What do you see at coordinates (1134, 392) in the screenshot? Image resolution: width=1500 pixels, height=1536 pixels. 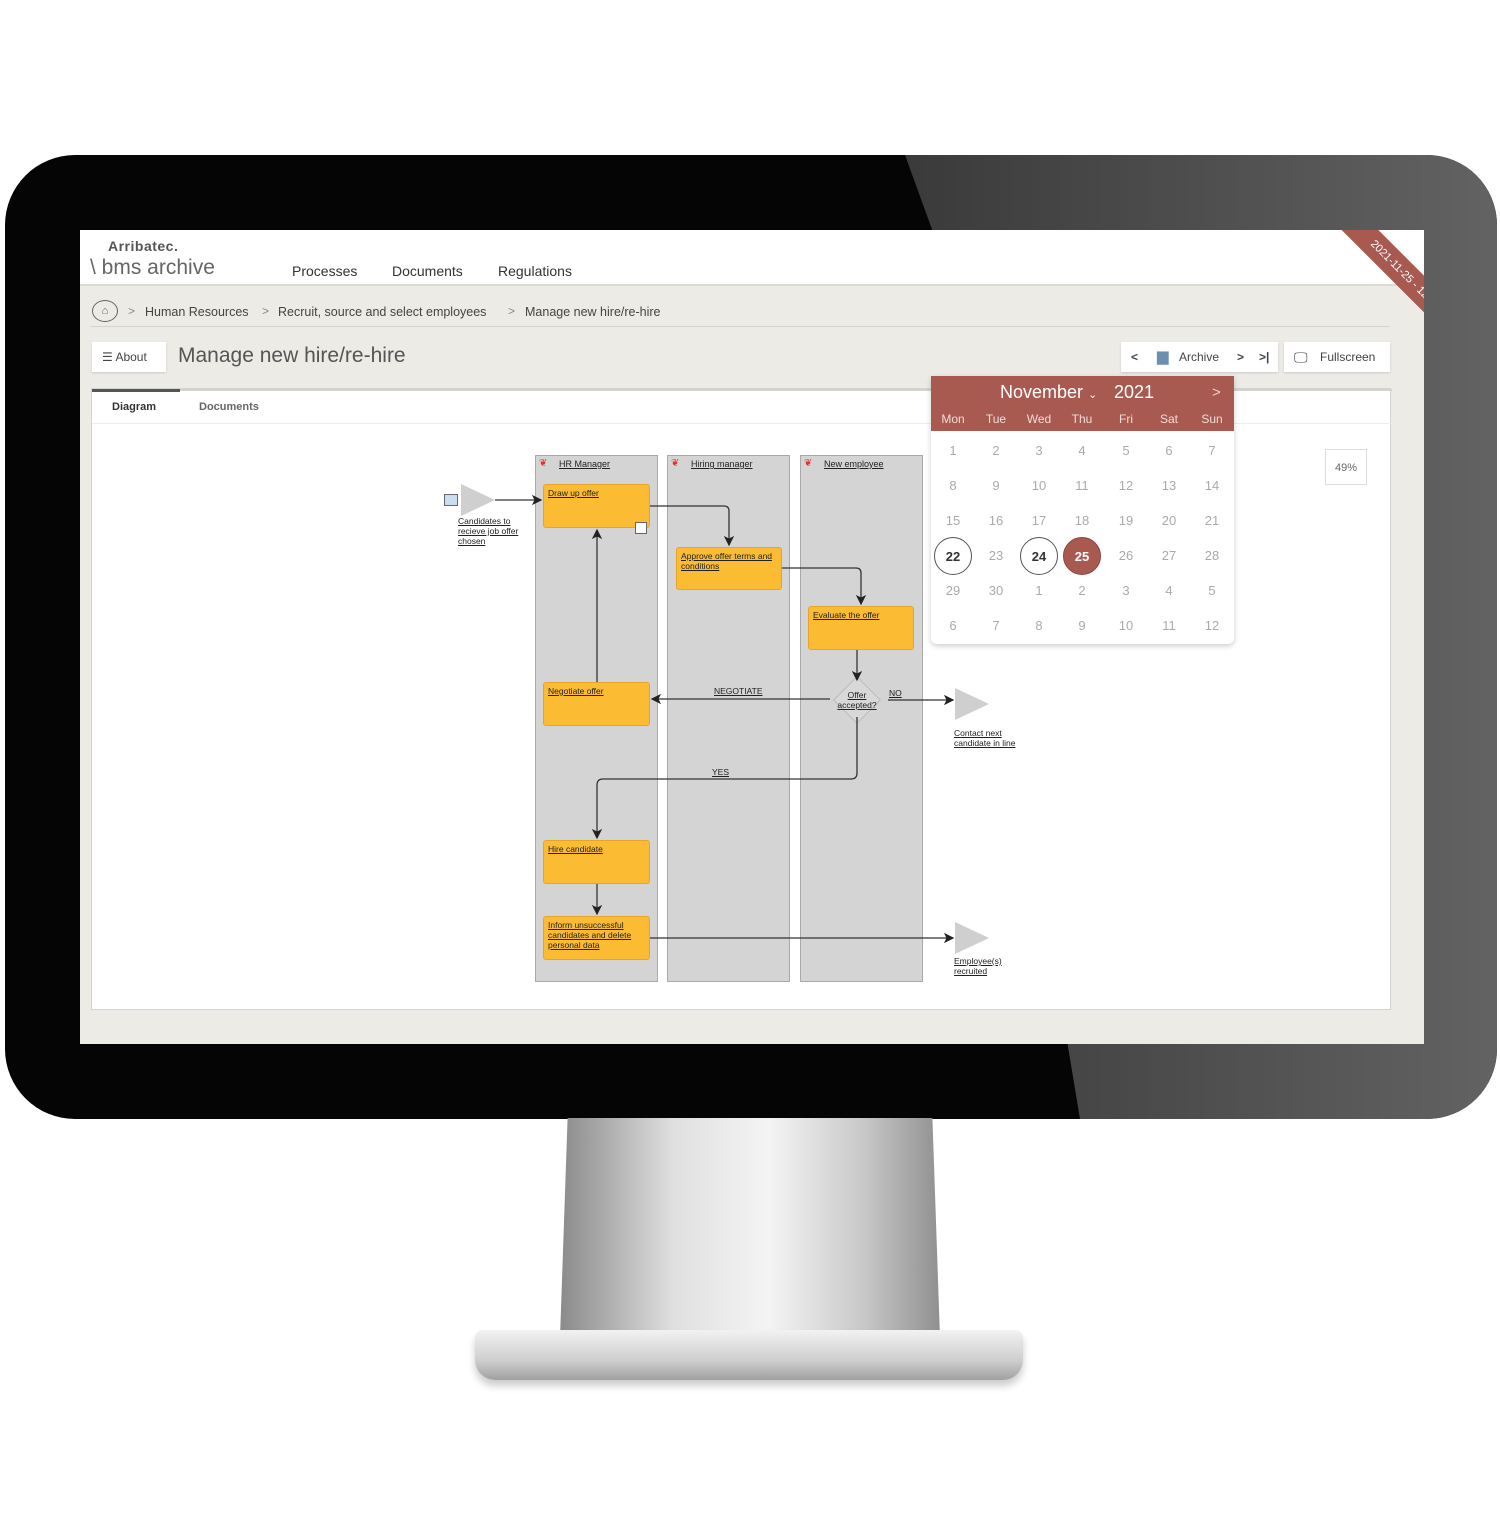 I see `year-label: 2021` at bounding box center [1134, 392].